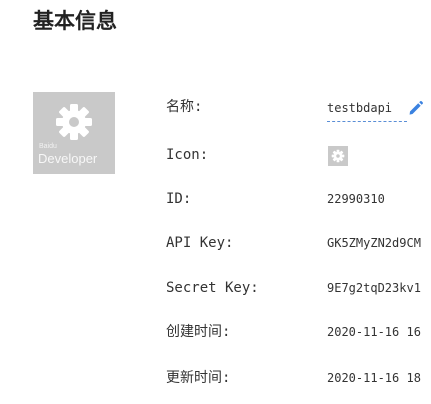 The height and width of the screenshot is (404, 431). Describe the element at coordinates (367, 110) in the screenshot. I see `name-value: testbdapi` at that location.